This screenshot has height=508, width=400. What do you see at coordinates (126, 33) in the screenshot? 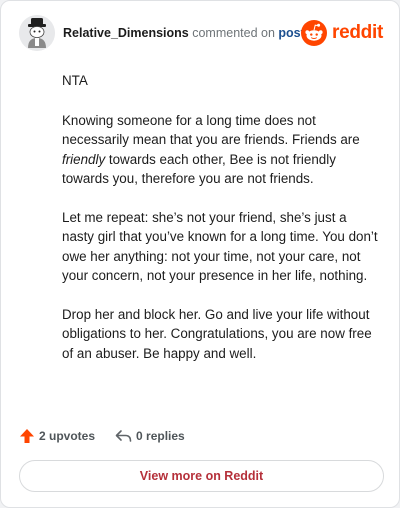
I see `author-name: Relative_Dimensions` at bounding box center [126, 33].